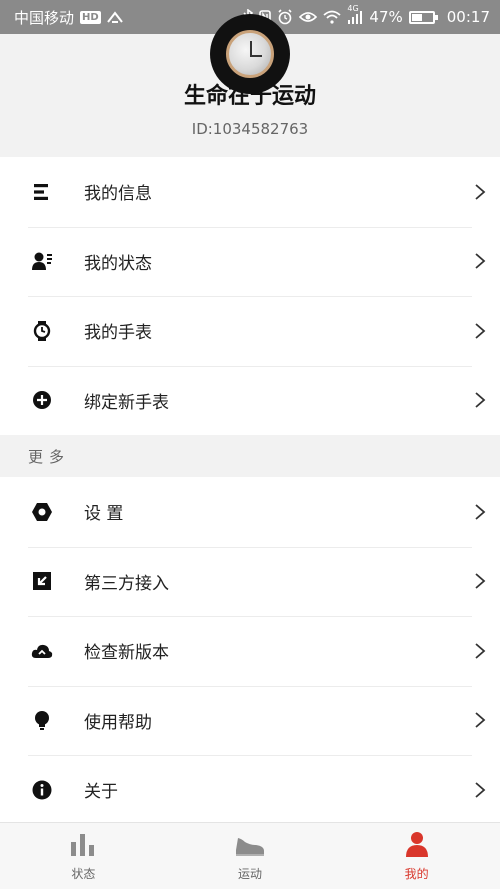 Image resolution: width=500 pixels, height=889 pixels. I want to click on battery-percent: 47%, so click(386, 17).